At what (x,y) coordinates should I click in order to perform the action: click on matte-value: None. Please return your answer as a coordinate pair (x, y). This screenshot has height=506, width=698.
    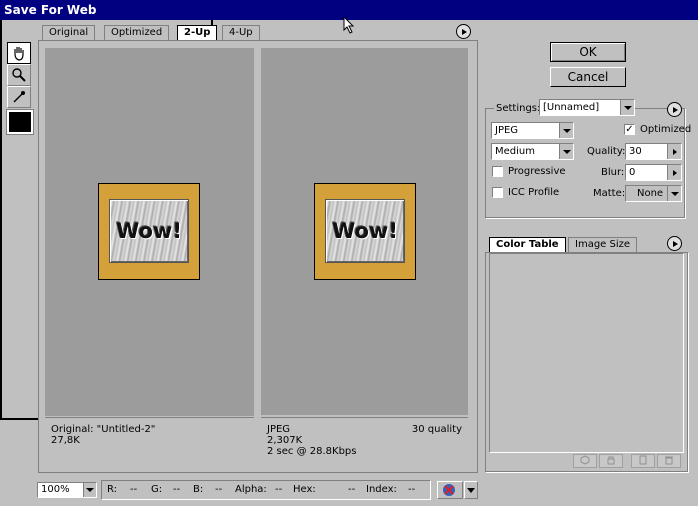
    Looking at the image, I should click on (650, 193).